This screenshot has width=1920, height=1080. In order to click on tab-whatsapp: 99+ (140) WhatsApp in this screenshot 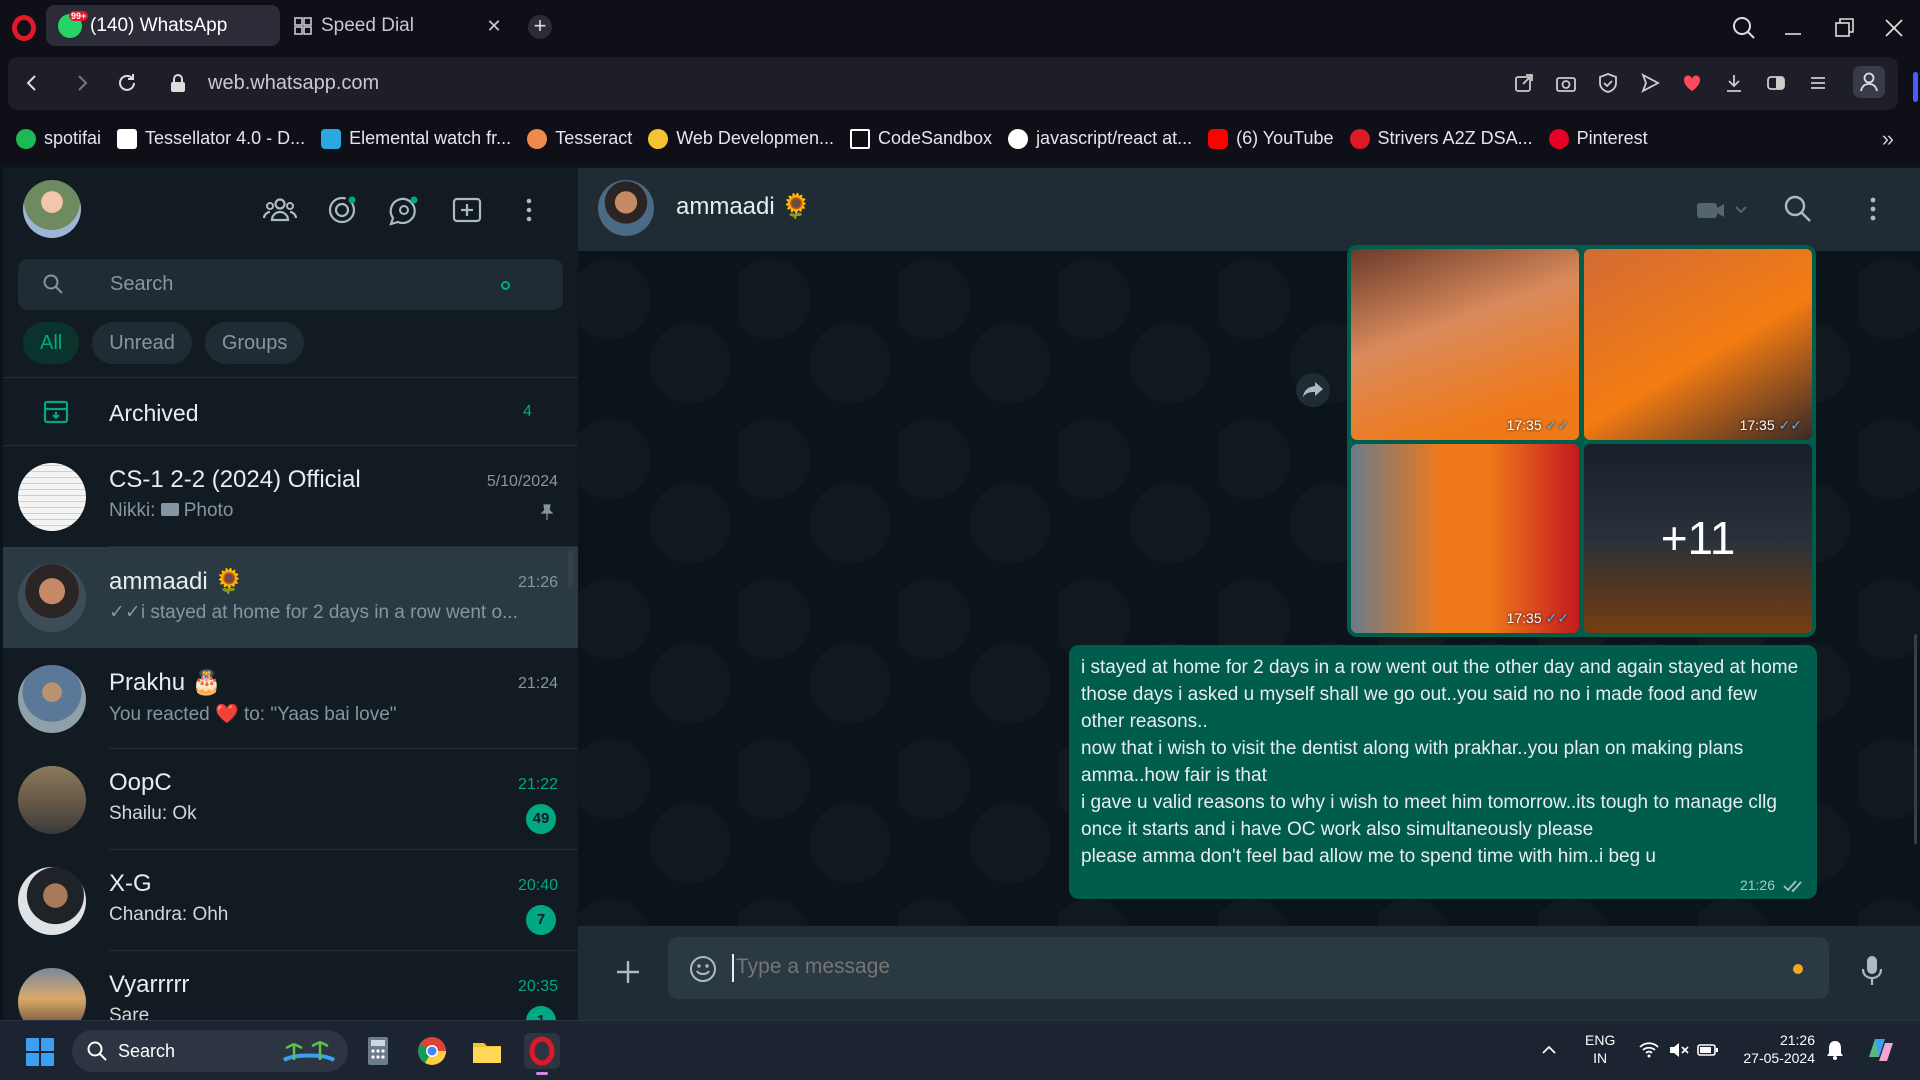, I will do `click(163, 25)`.